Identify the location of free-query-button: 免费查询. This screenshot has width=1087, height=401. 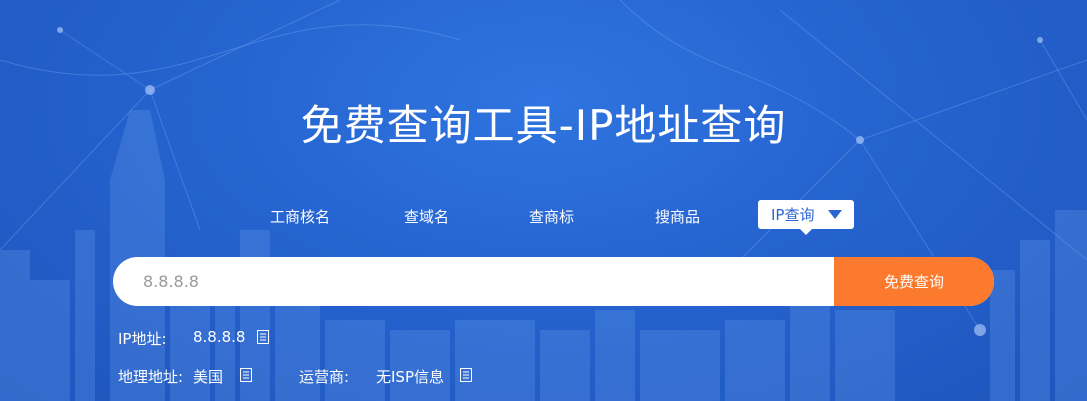
(914, 281).